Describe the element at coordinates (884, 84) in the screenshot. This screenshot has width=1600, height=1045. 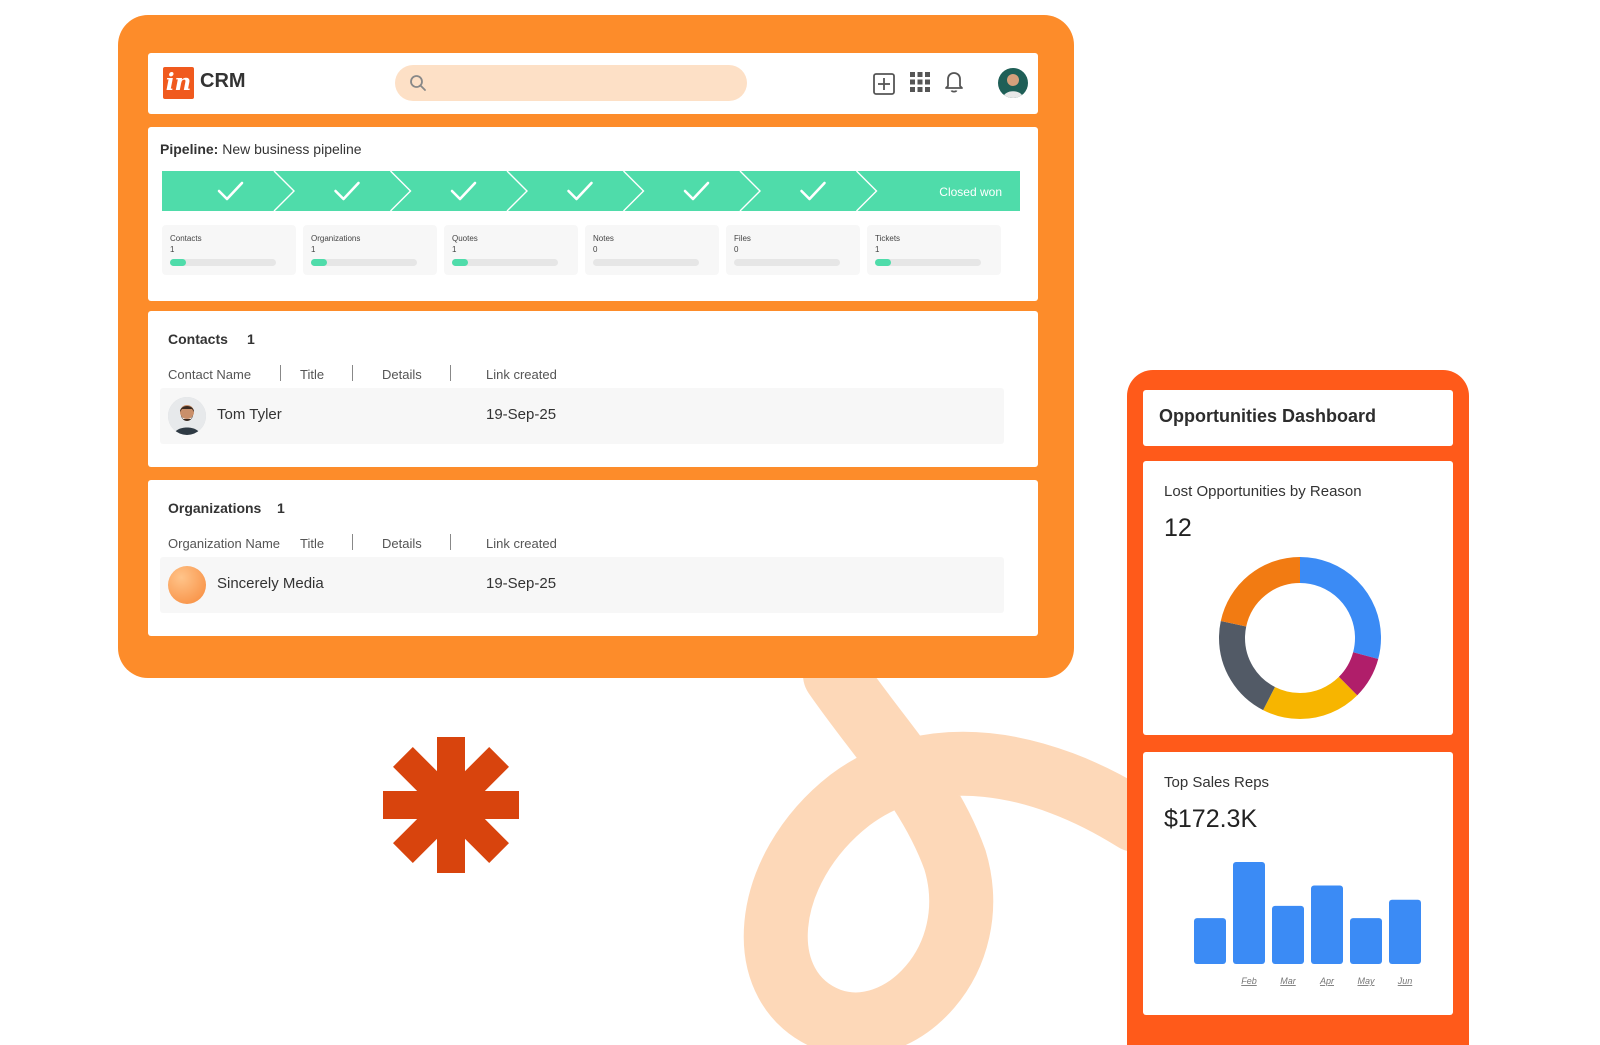
I see `add-icon` at that location.